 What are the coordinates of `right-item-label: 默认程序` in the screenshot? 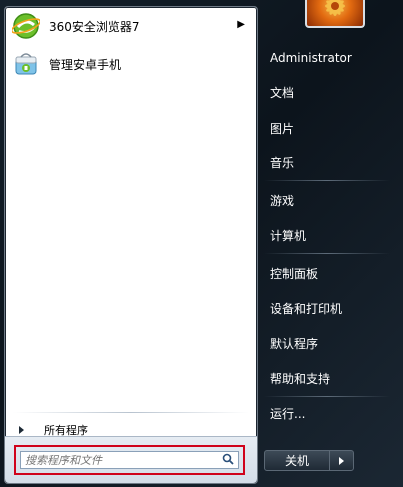 It's located at (294, 343).